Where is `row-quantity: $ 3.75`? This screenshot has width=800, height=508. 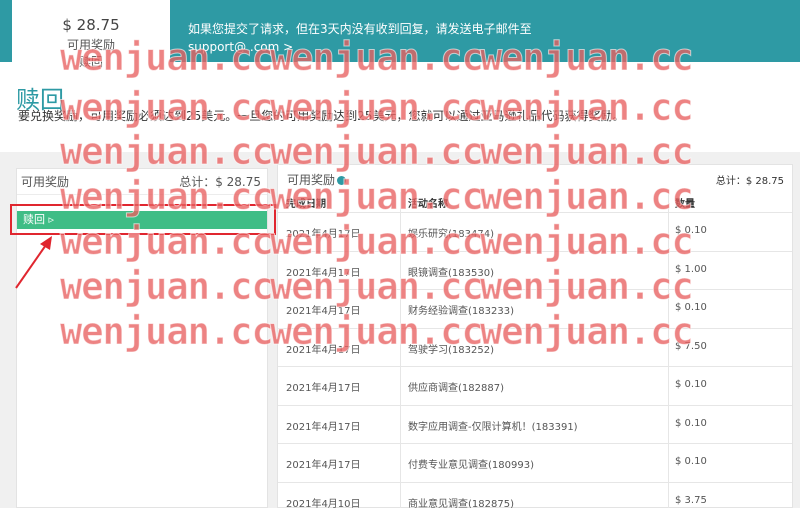 row-quantity: $ 3.75 is located at coordinates (691, 500).